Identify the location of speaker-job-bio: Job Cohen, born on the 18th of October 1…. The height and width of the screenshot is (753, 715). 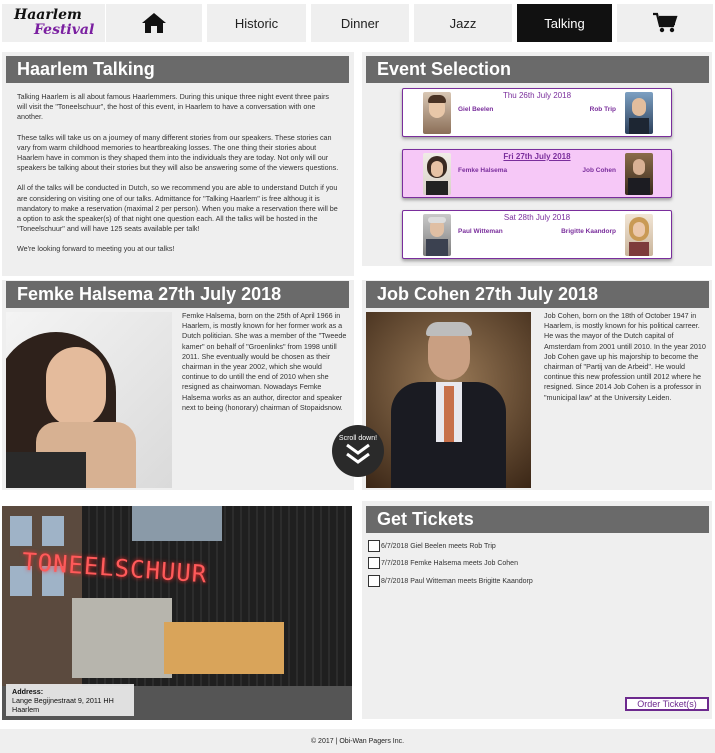
(625, 356).